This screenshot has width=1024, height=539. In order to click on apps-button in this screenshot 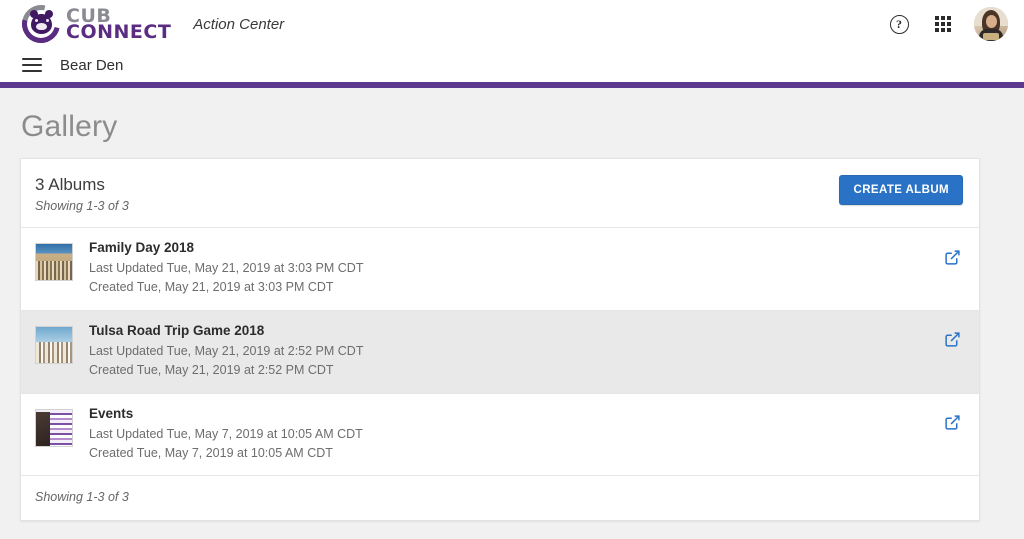, I will do `click(943, 24)`.